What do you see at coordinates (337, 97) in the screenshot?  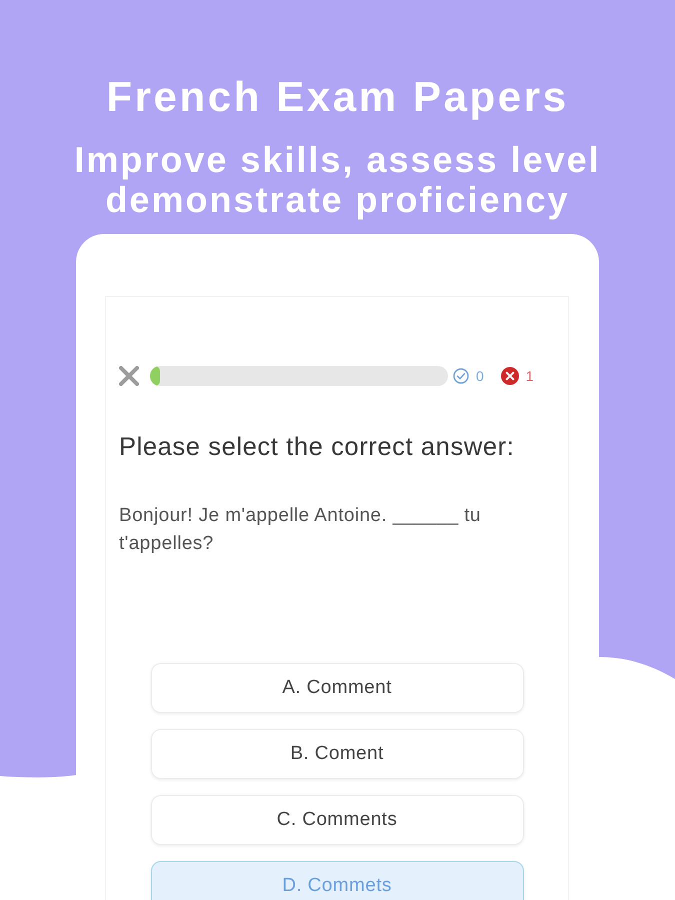 I see `page-title: French Exam Papers` at bounding box center [337, 97].